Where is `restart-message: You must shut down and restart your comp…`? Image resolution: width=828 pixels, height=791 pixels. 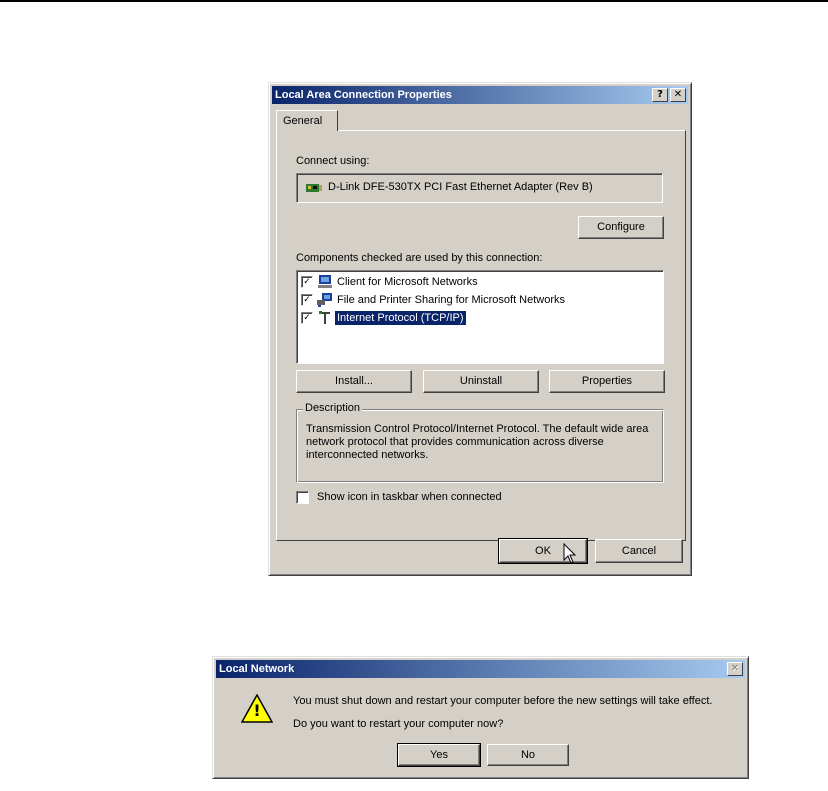
restart-message: You must shut down and restart your comp… is located at coordinates (503, 701).